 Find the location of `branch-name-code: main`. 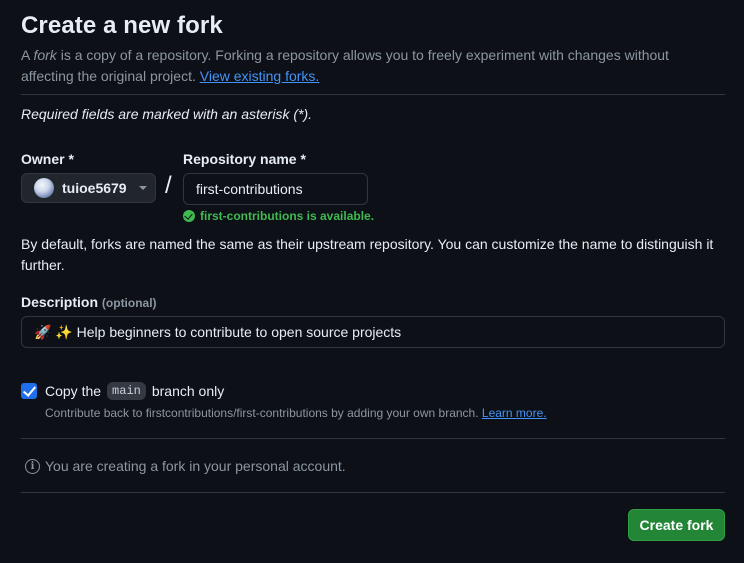

branch-name-code: main is located at coordinates (126, 391).